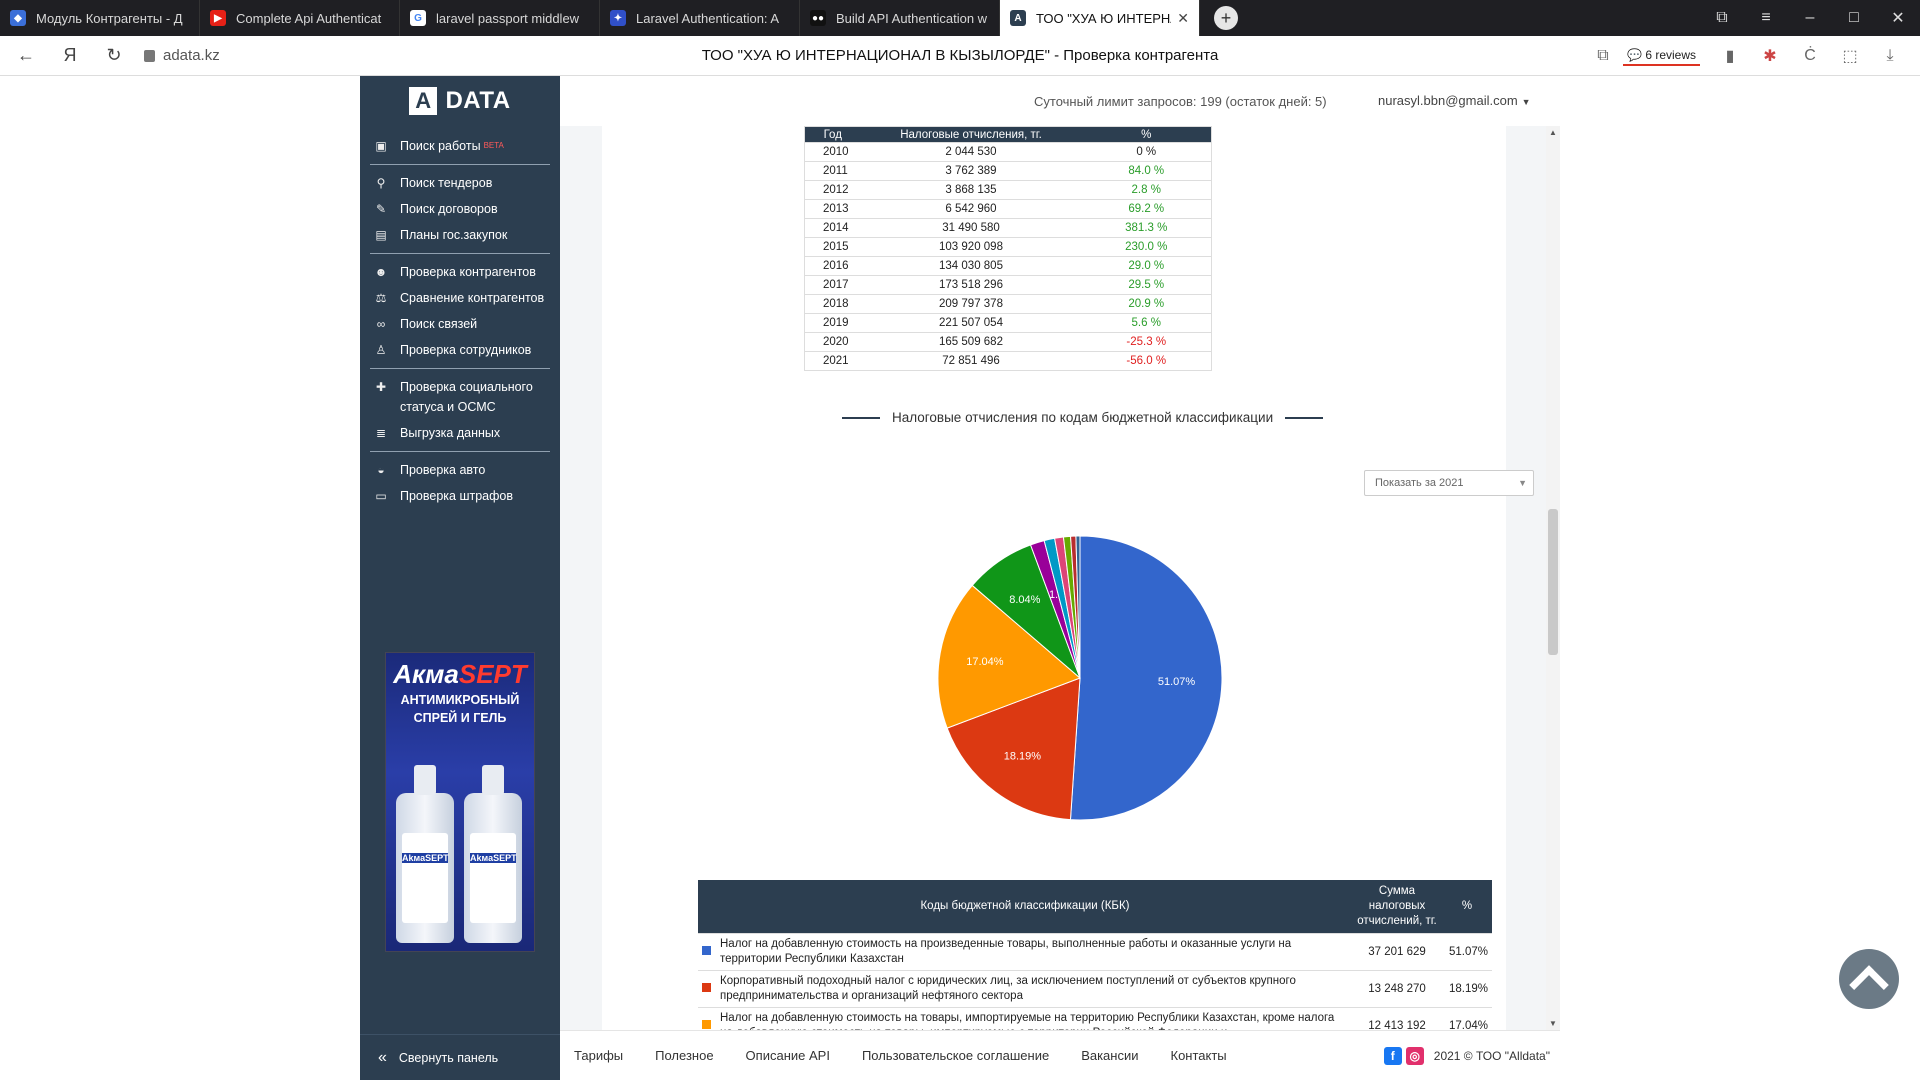 The height and width of the screenshot is (1080, 1920). Describe the element at coordinates (832, 134) in the screenshot. I see `year-column-header: Год` at that location.